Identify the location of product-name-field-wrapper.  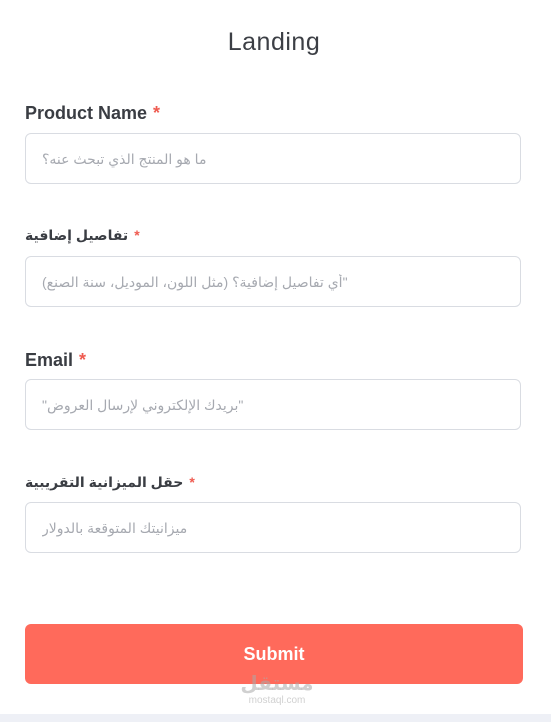
(273, 158).